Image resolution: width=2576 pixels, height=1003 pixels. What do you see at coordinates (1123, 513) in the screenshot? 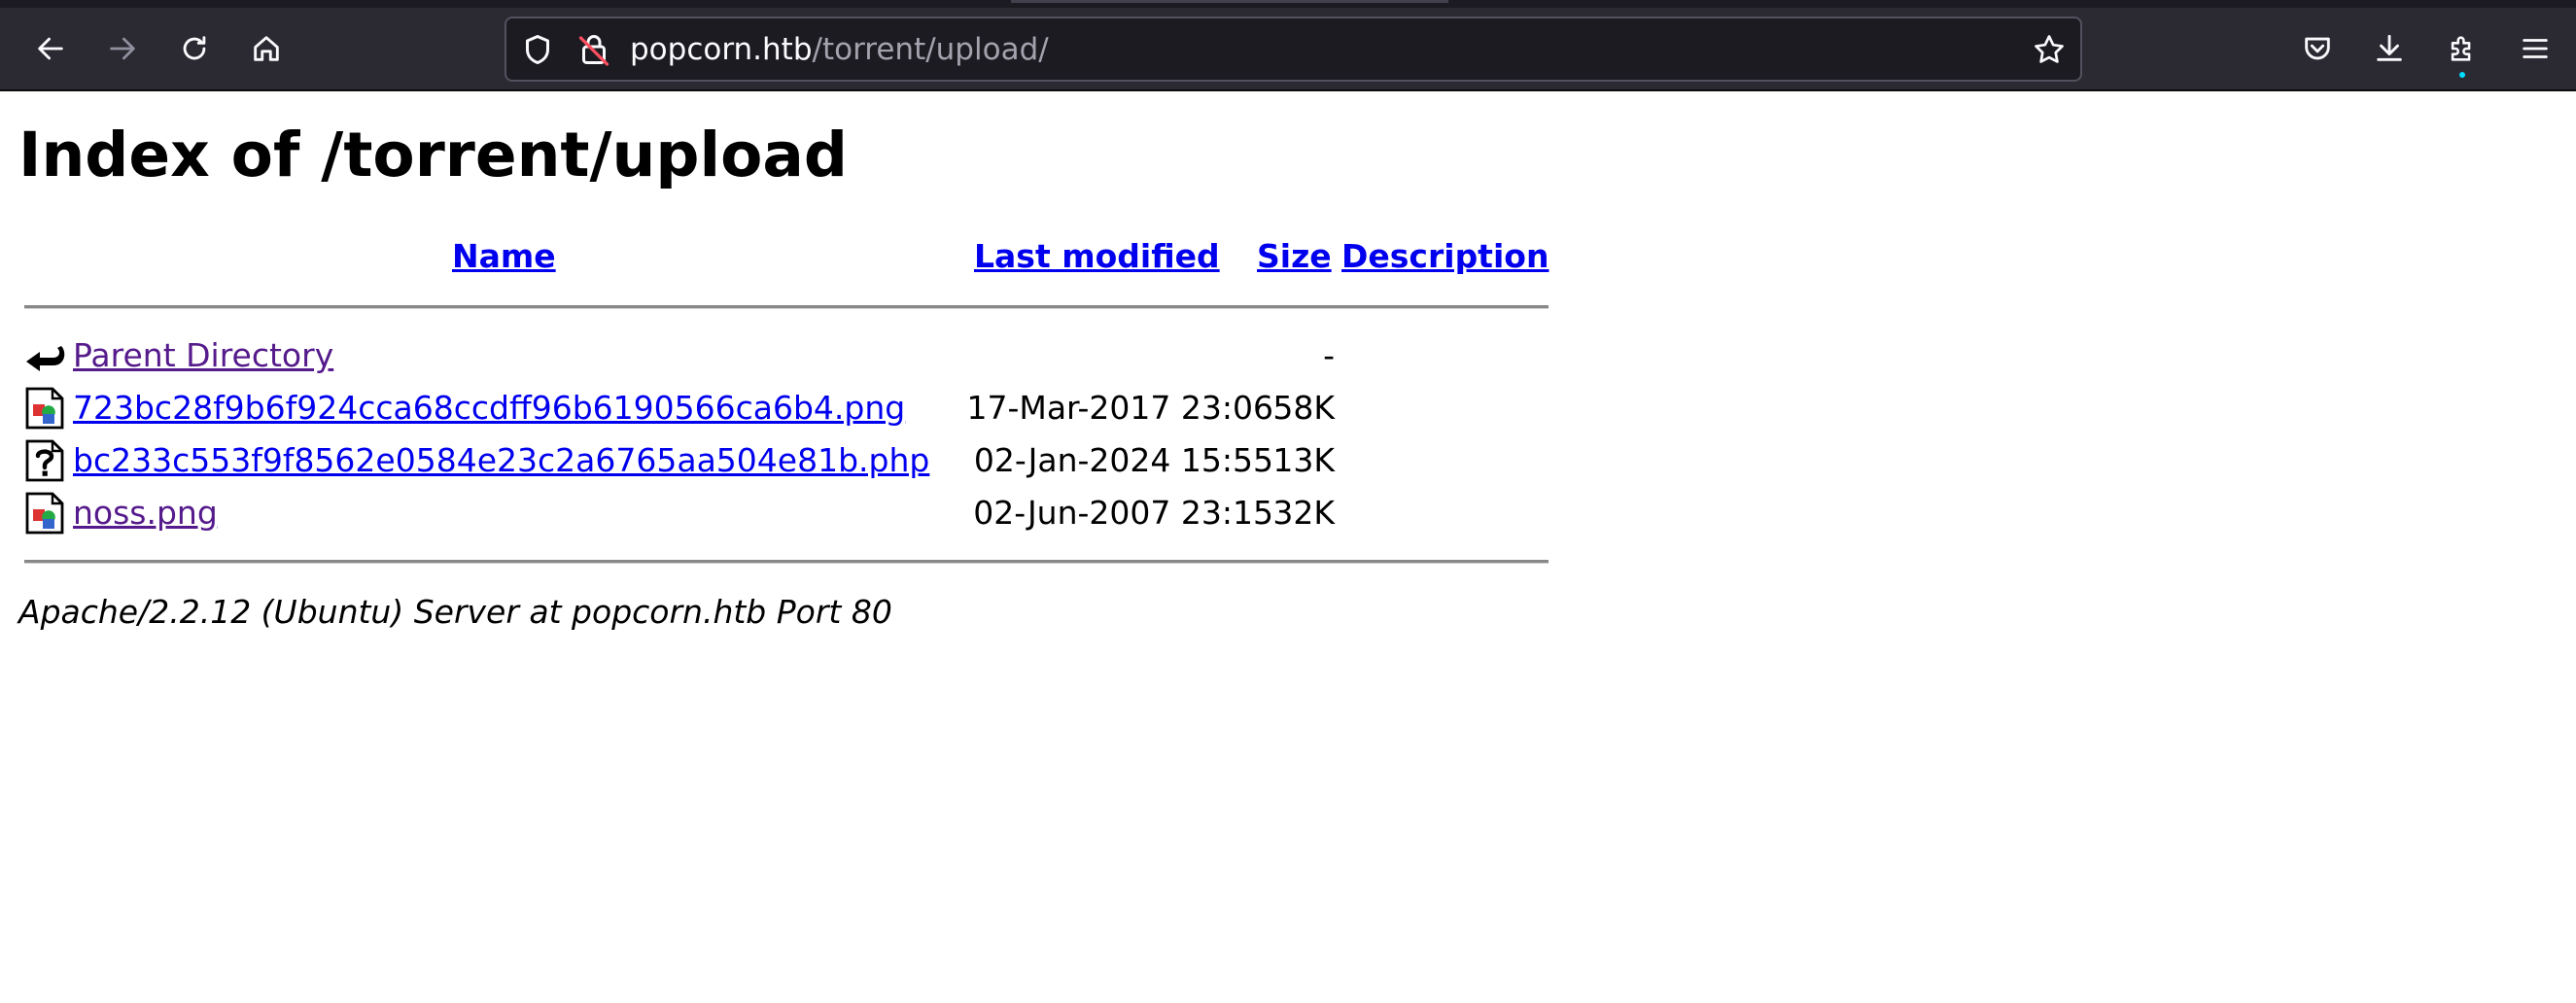
I see `row-date: 02-Jun-2007 23:15` at bounding box center [1123, 513].